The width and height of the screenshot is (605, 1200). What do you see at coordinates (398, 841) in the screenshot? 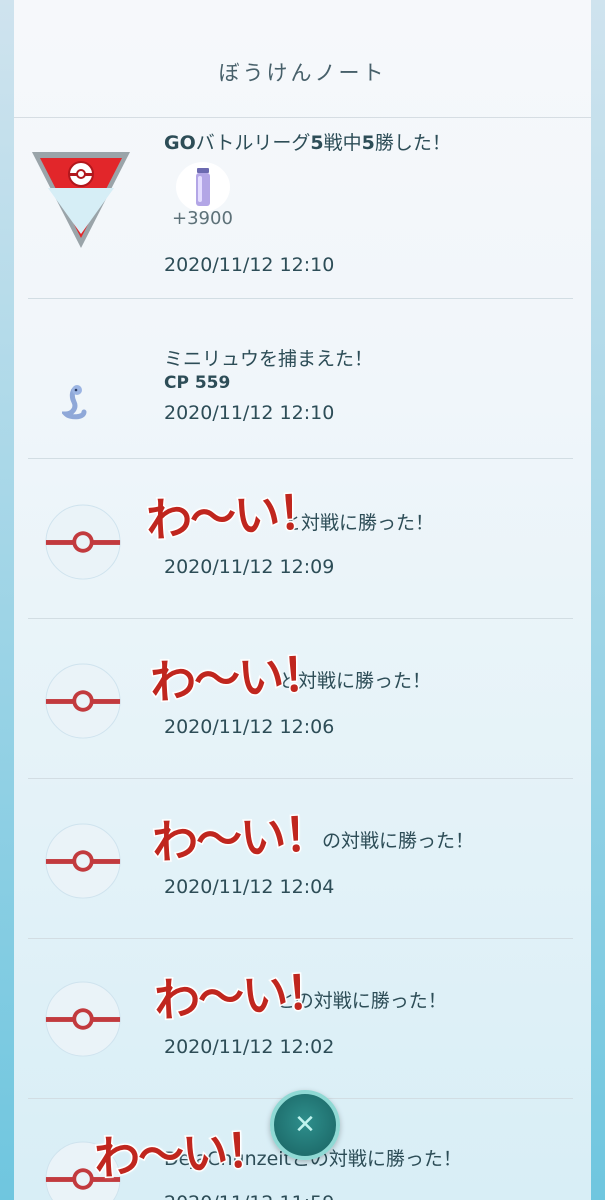
I see `entry-title: の対戦に勝った！` at bounding box center [398, 841].